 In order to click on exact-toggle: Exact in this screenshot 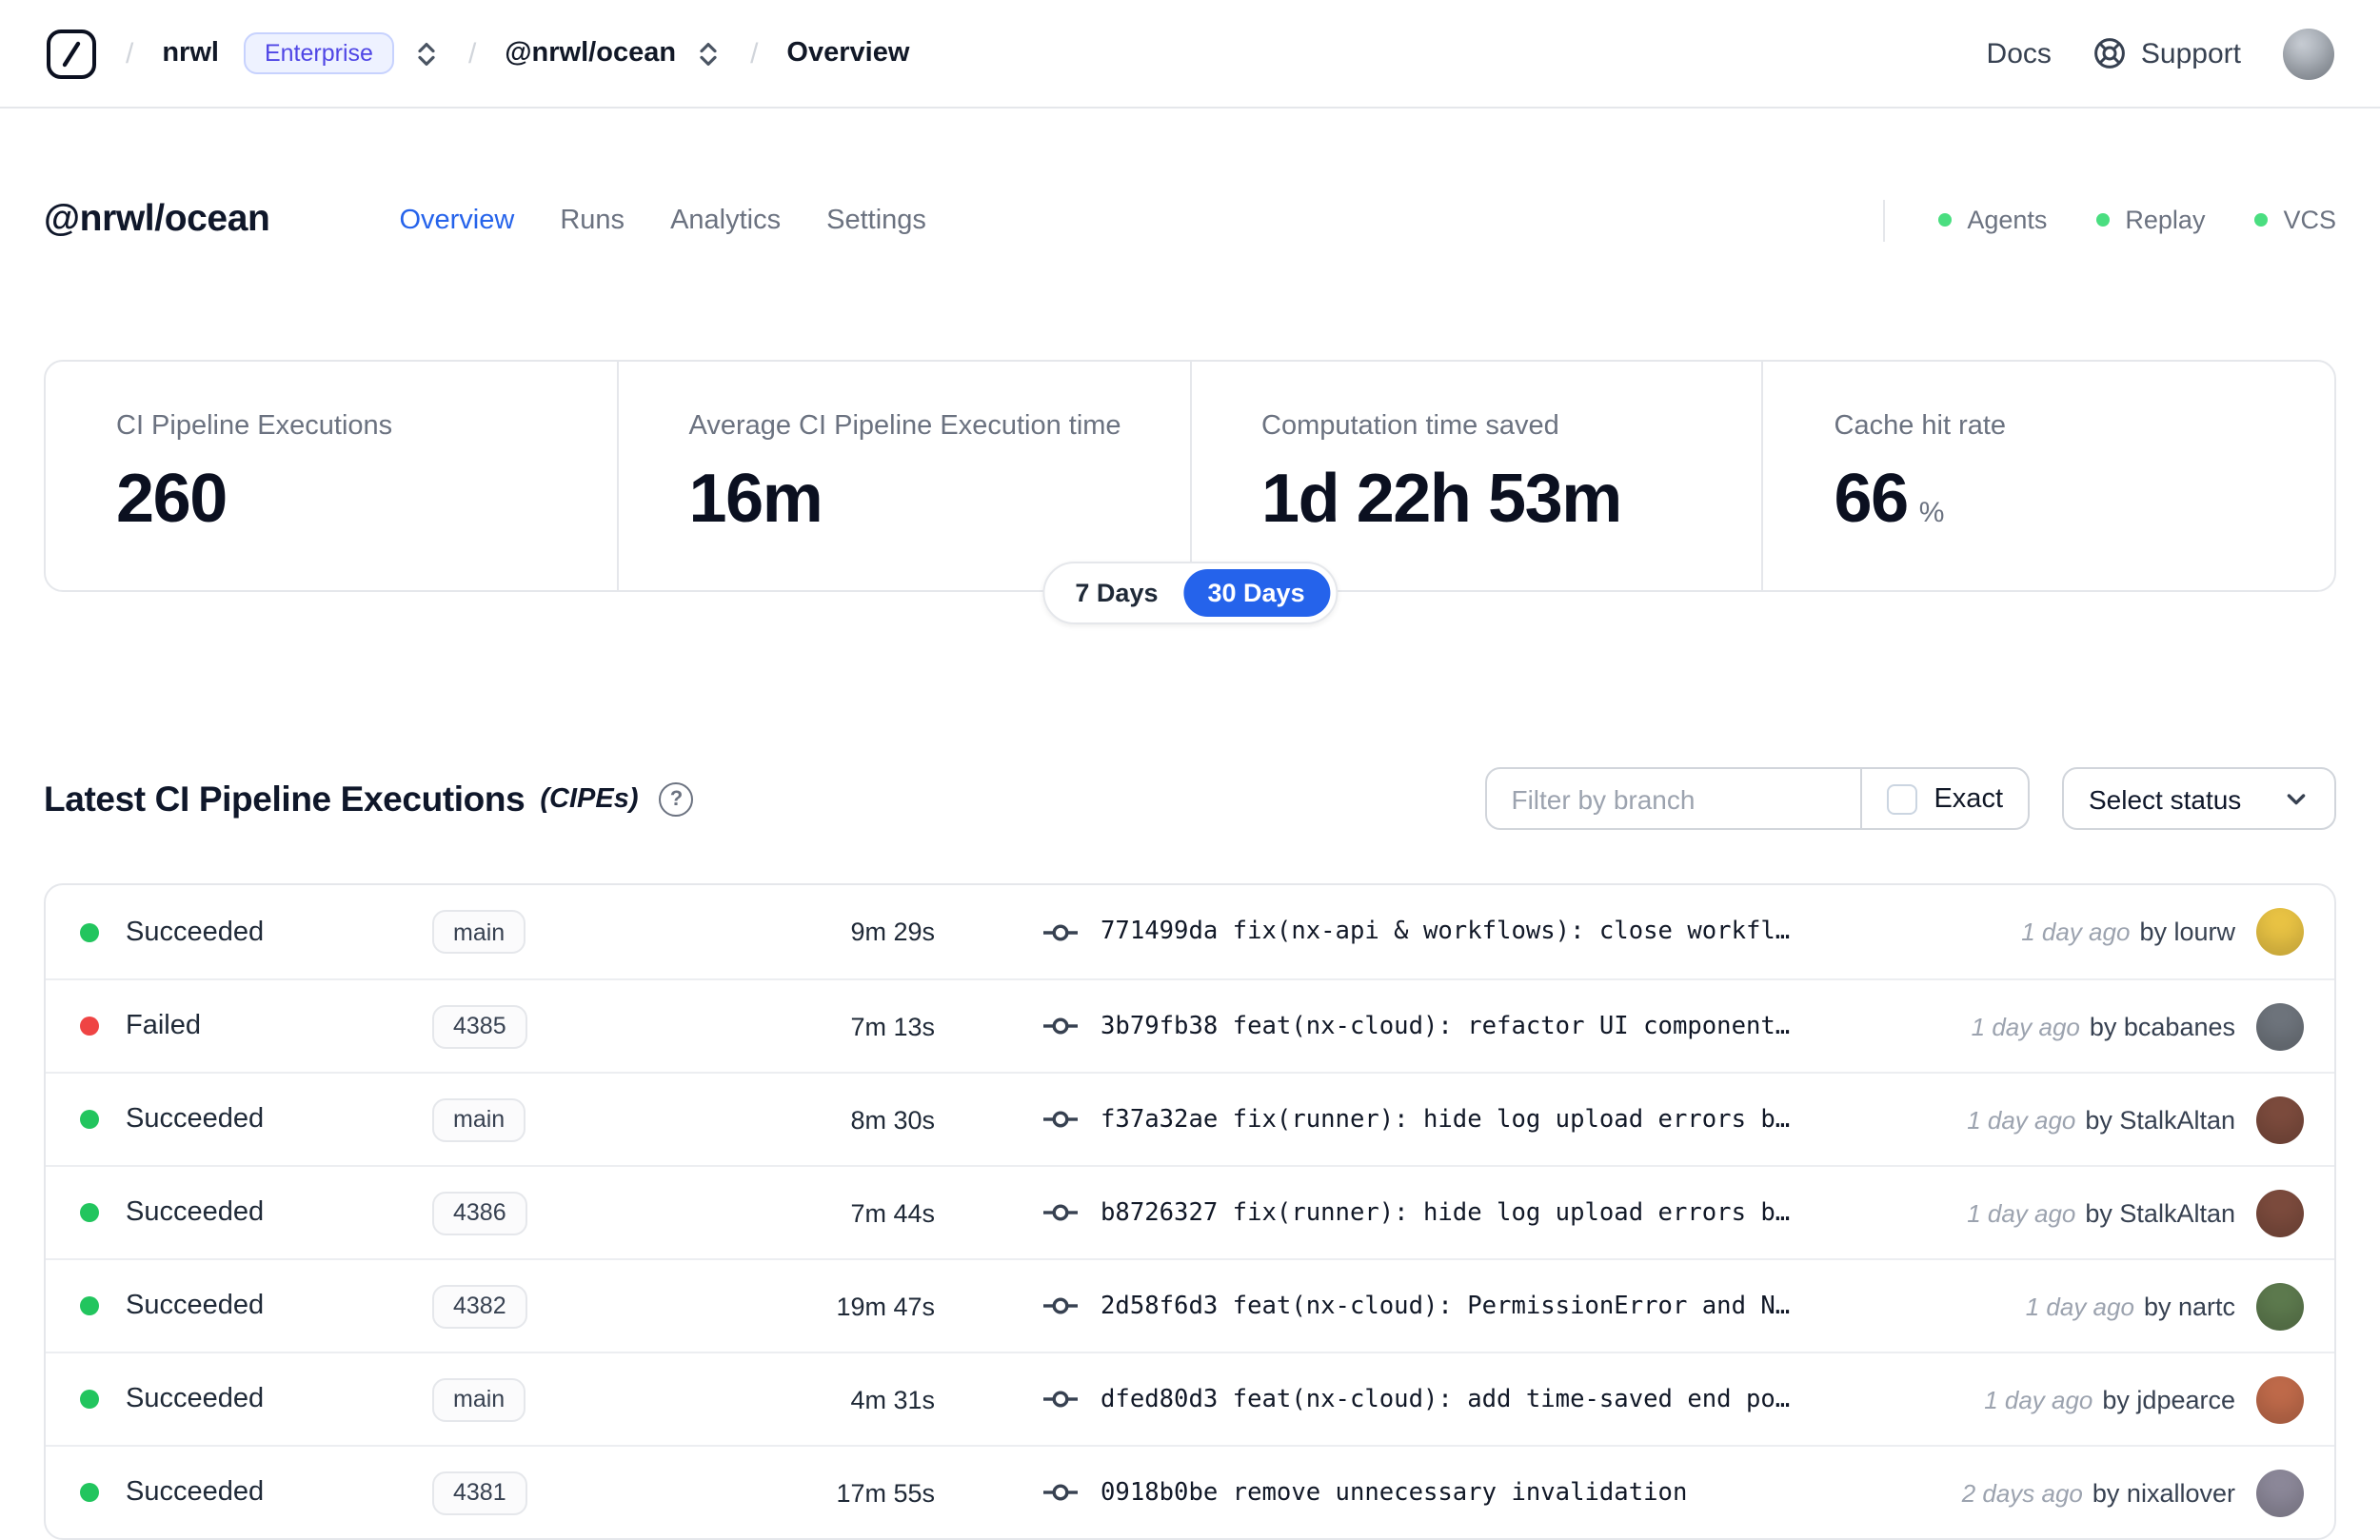, I will do `click(1943, 799)`.